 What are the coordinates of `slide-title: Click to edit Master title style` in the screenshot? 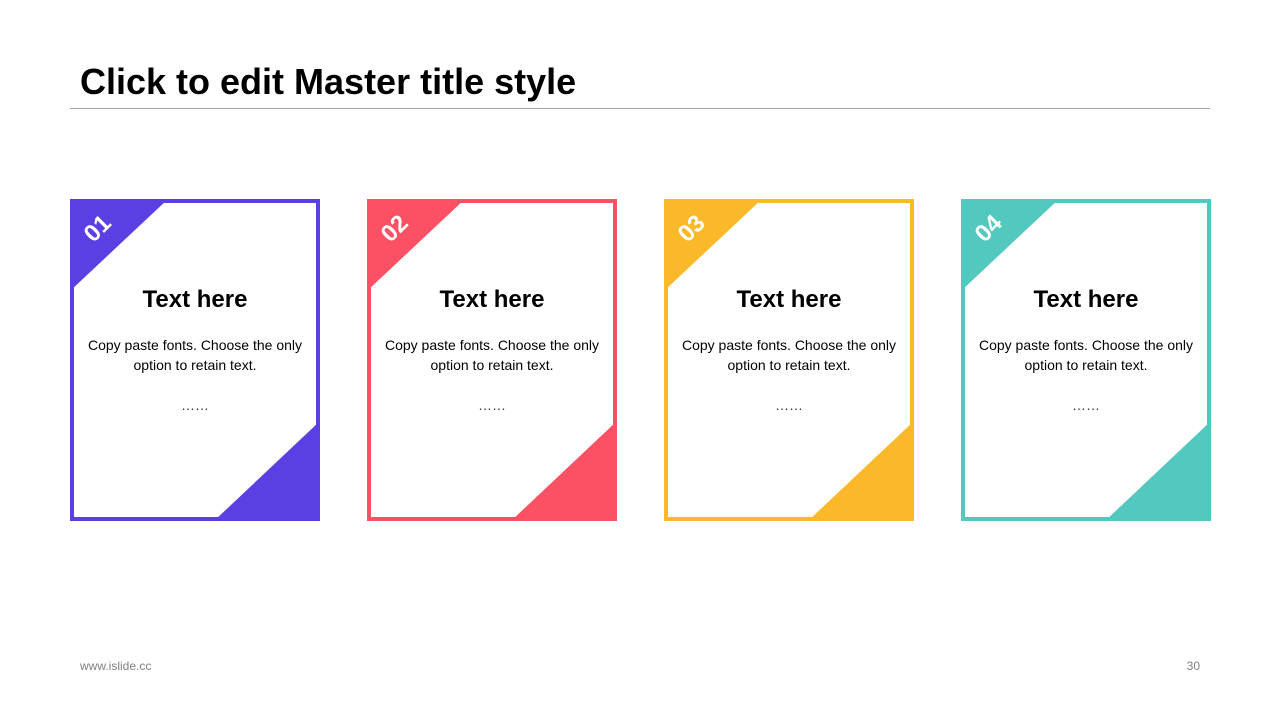 It's located at (328, 82).